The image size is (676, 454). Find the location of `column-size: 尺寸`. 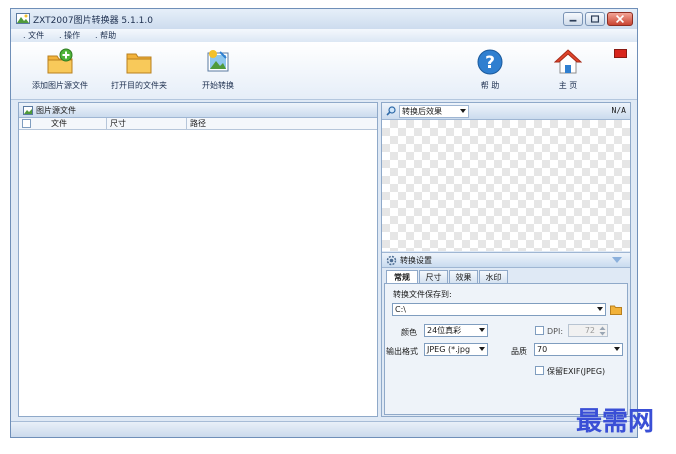

column-size: 尺寸 is located at coordinates (147, 123).